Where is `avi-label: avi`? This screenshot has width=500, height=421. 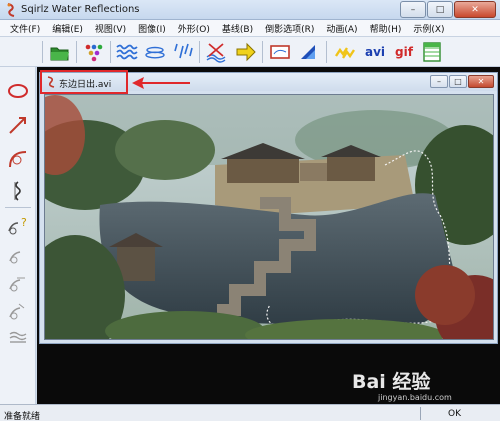
avi-label: avi is located at coordinates (375, 52).